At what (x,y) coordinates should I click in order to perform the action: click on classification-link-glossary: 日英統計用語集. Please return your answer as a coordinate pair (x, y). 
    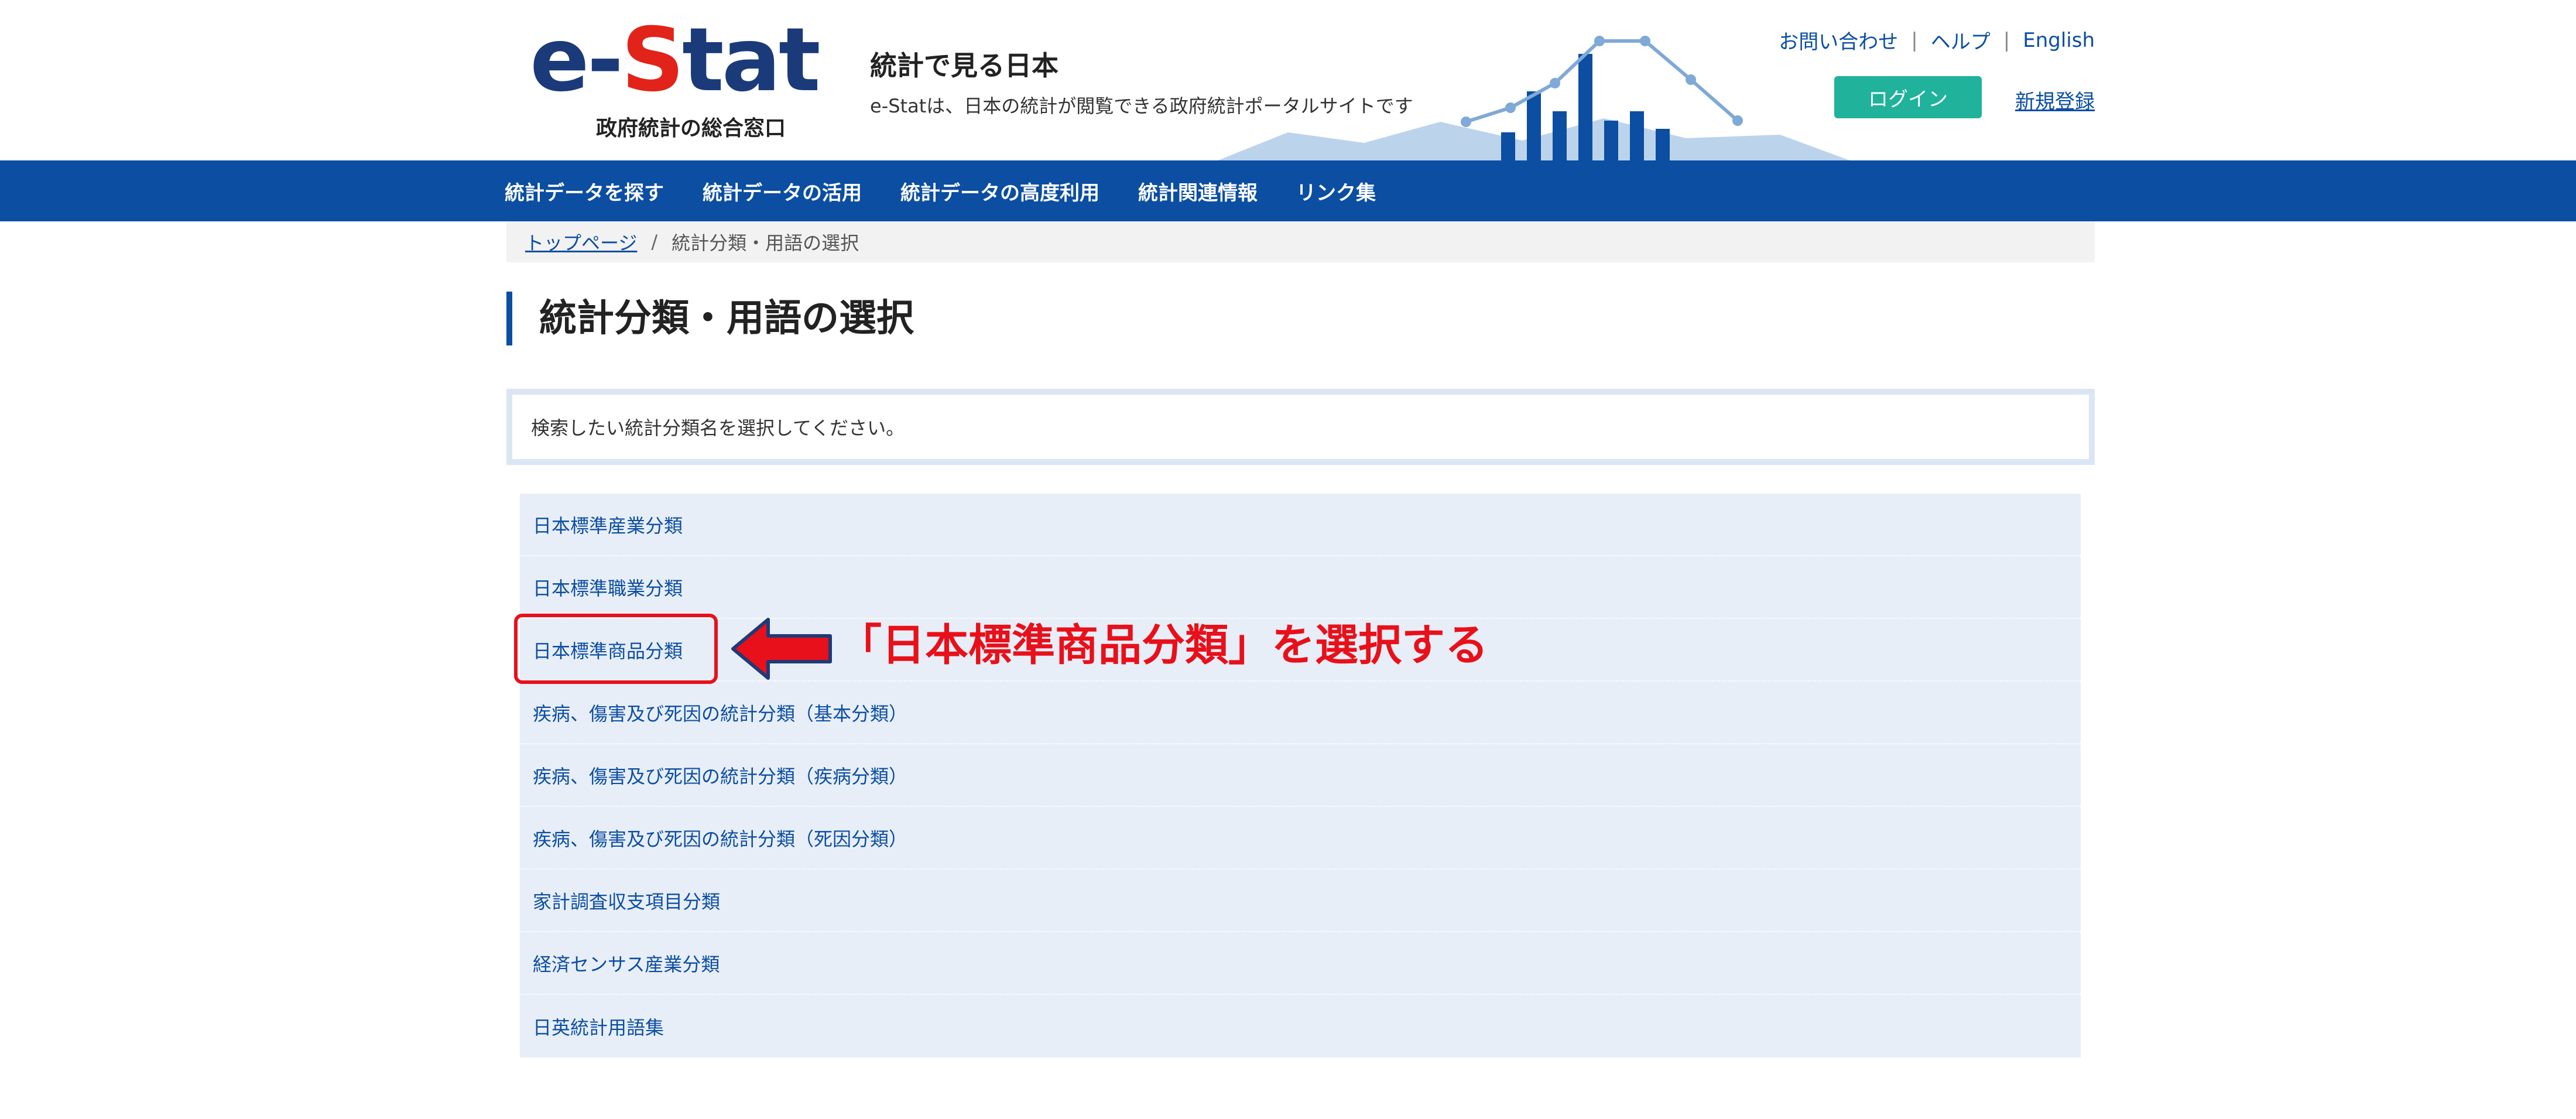
    Looking at the image, I should click on (1300, 1026).